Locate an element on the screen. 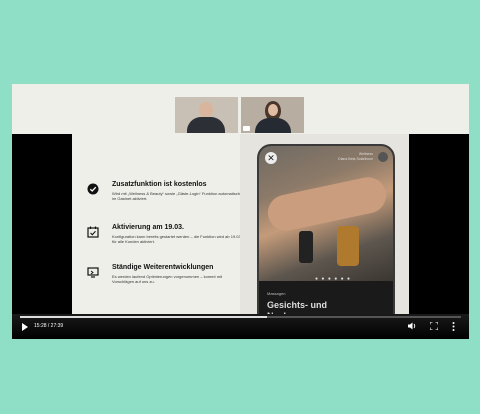 This screenshot has height=414, width=480. phone-title-line1: Gesichts- und is located at coordinates (297, 305).